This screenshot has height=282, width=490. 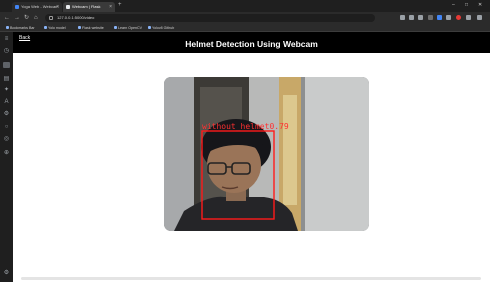 What do you see at coordinates (6, 273) in the screenshot?
I see `sidebar-settings-icon: ⚙` at bounding box center [6, 273].